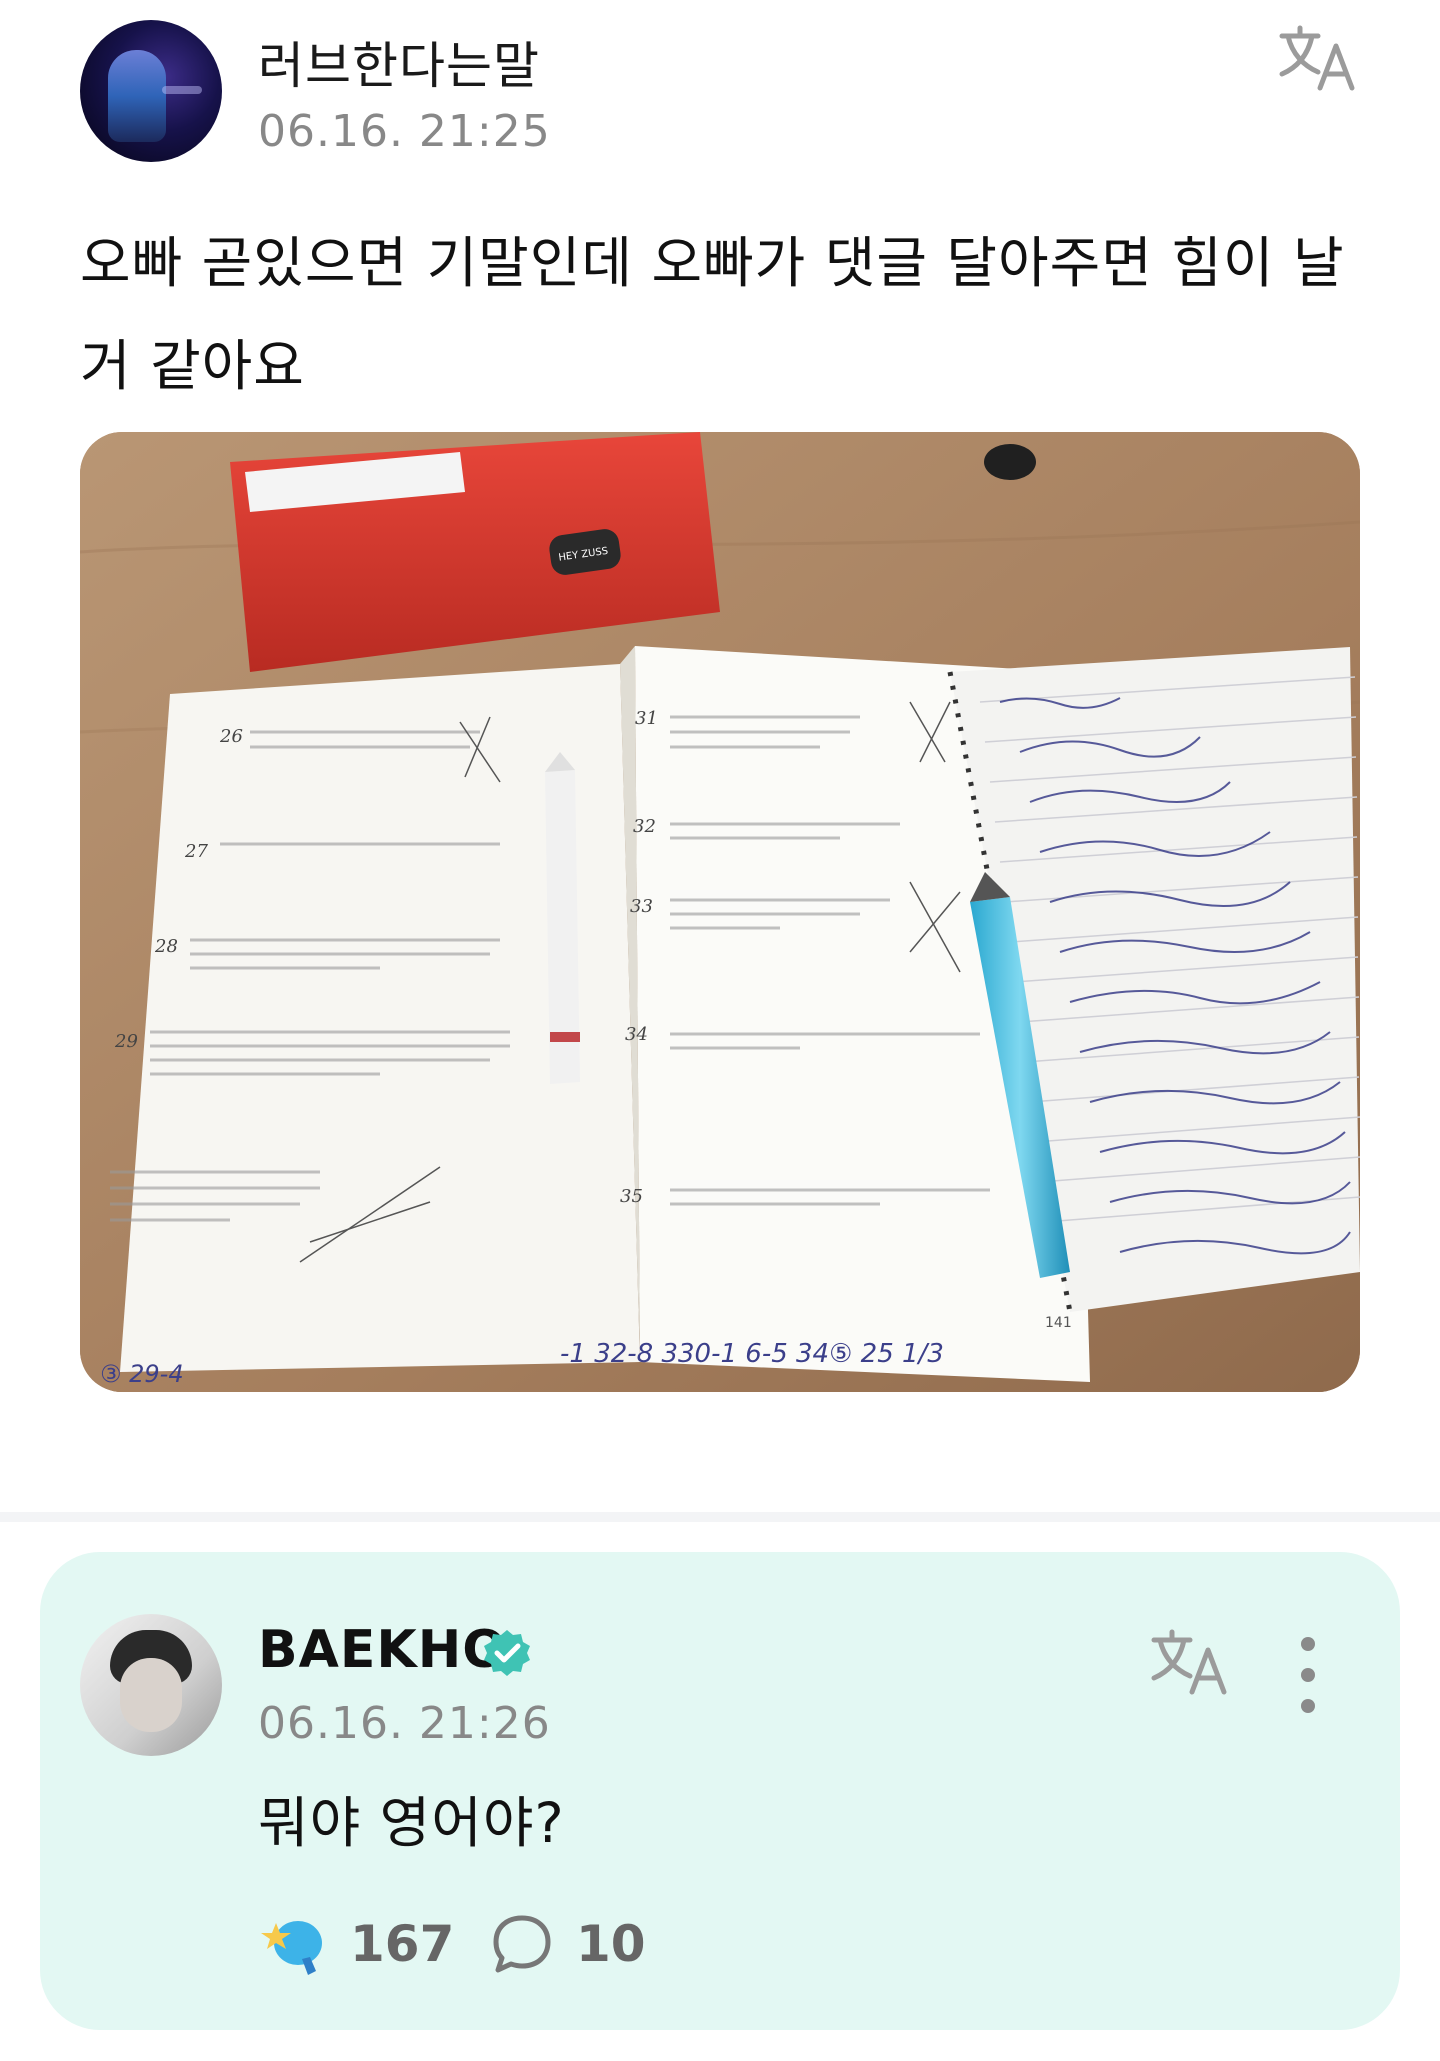 The height and width of the screenshot is (2061, 1440). Describe the element at coordinates (507, 1653) in the screenshot. I see `verified-badge-icon` at that location.